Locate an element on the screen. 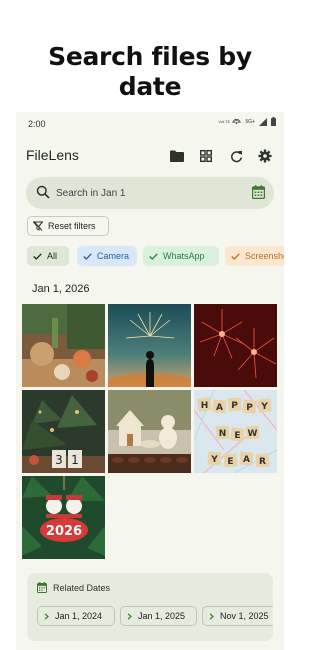  svg-text: R is located at coordinates (262, 462).